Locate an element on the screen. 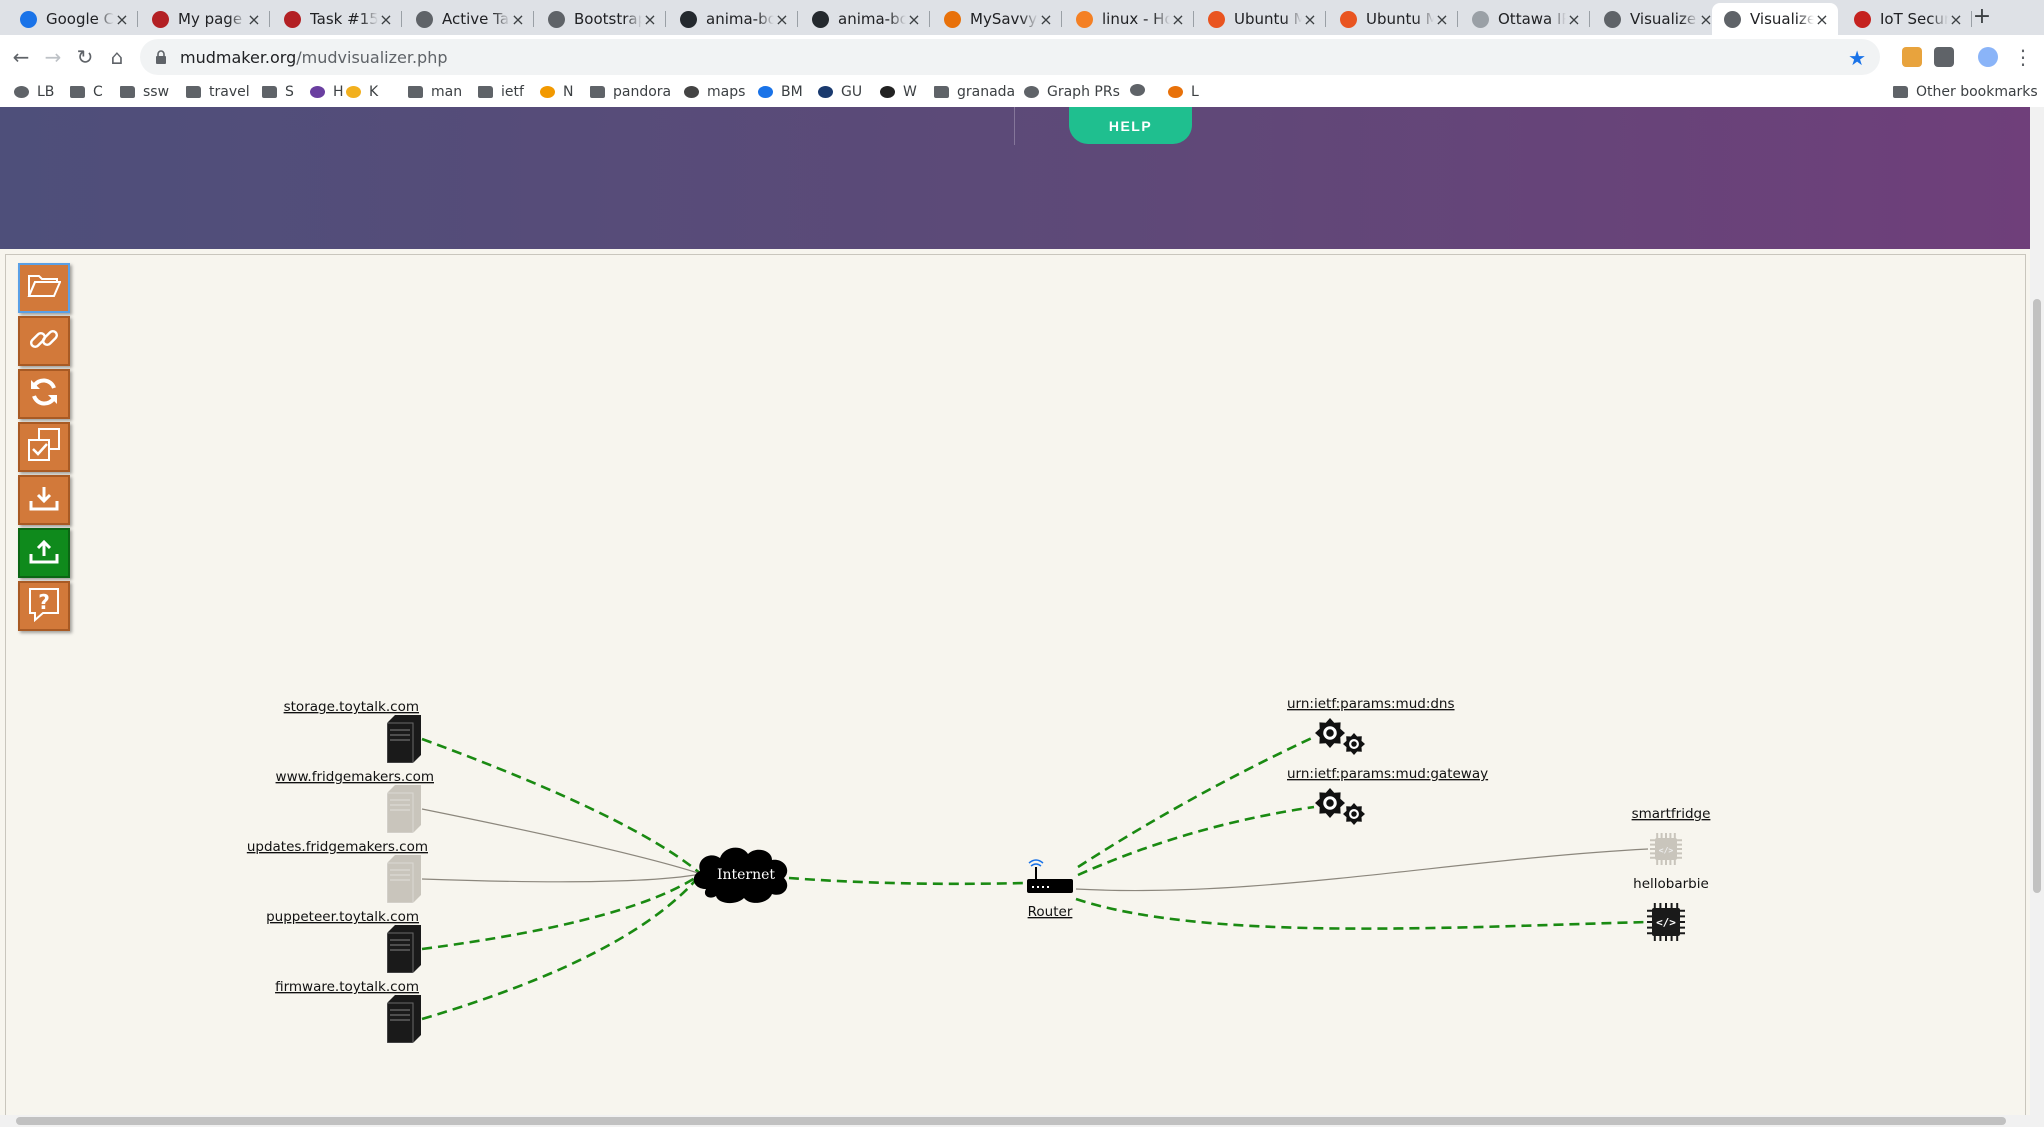 This screenshot has width=2044, height=1127. bookmark-item: travel is located at coordinates (218, 92).